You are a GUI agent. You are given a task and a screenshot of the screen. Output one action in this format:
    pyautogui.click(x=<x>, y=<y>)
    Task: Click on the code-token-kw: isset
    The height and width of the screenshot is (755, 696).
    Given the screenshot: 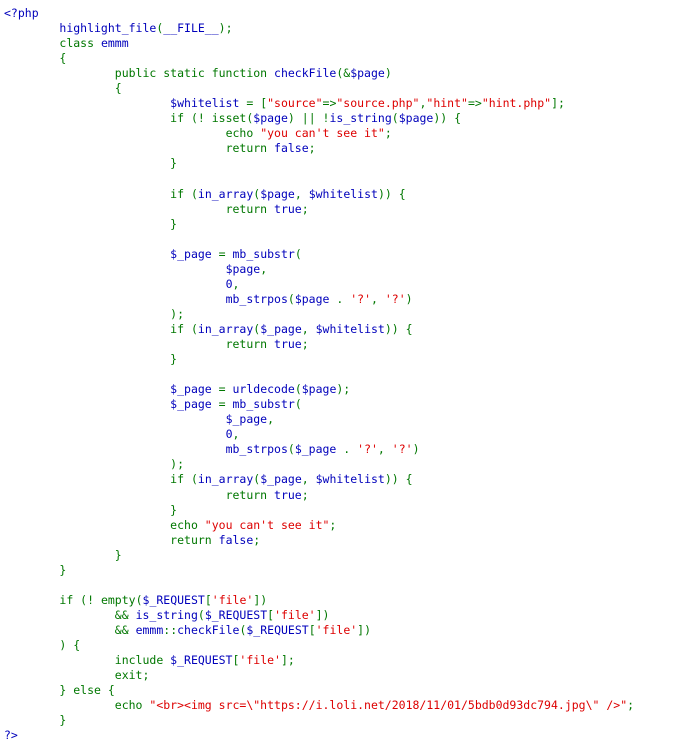 What is the action you would take?
    pyautogui.click(x=229, y=118)
    